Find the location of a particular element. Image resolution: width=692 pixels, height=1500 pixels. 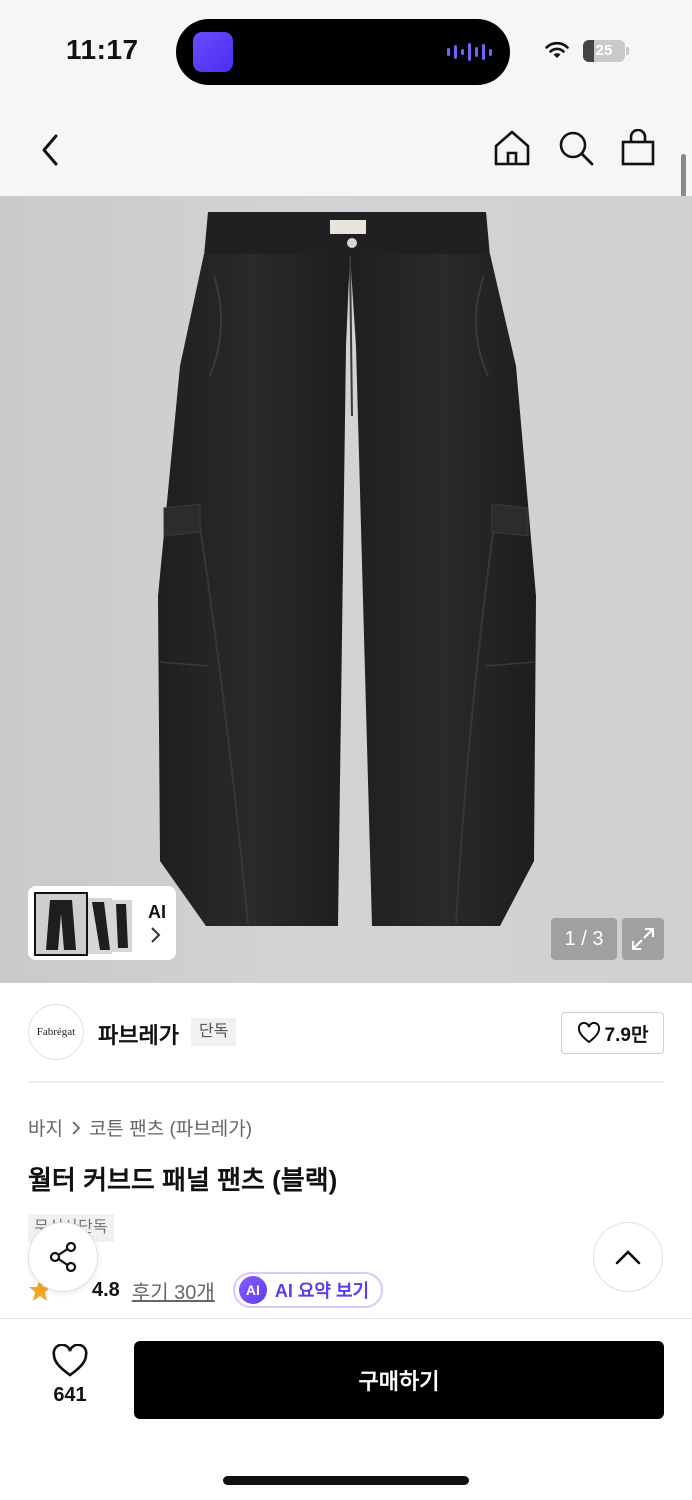

wishlist-button: 641 is located at coordinates (70, 1382).